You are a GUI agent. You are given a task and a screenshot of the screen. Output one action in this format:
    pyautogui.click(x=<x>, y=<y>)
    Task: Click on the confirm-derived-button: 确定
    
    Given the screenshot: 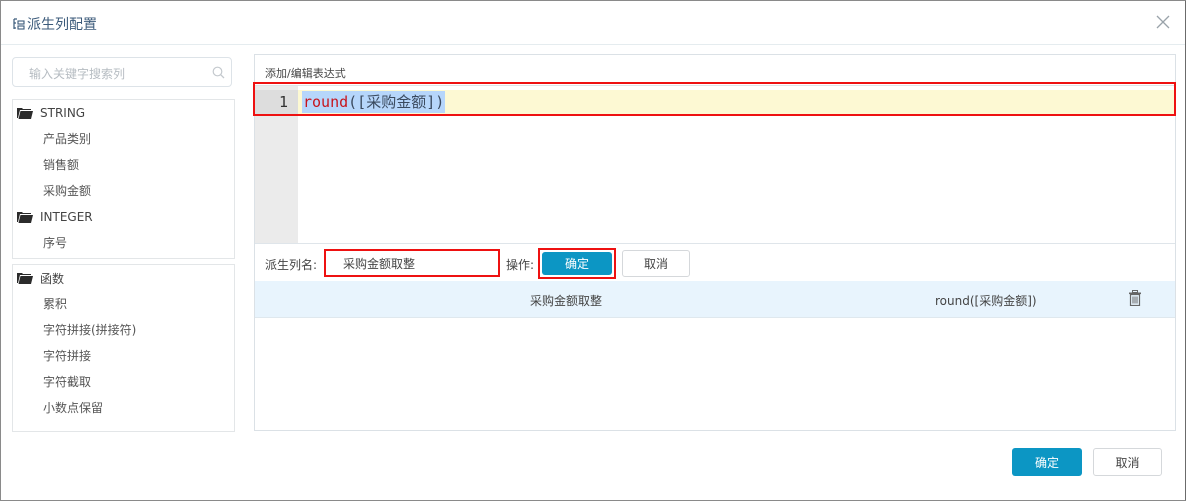 What is the action you would take?
    pyautogui.click(x=577, y=263)
    